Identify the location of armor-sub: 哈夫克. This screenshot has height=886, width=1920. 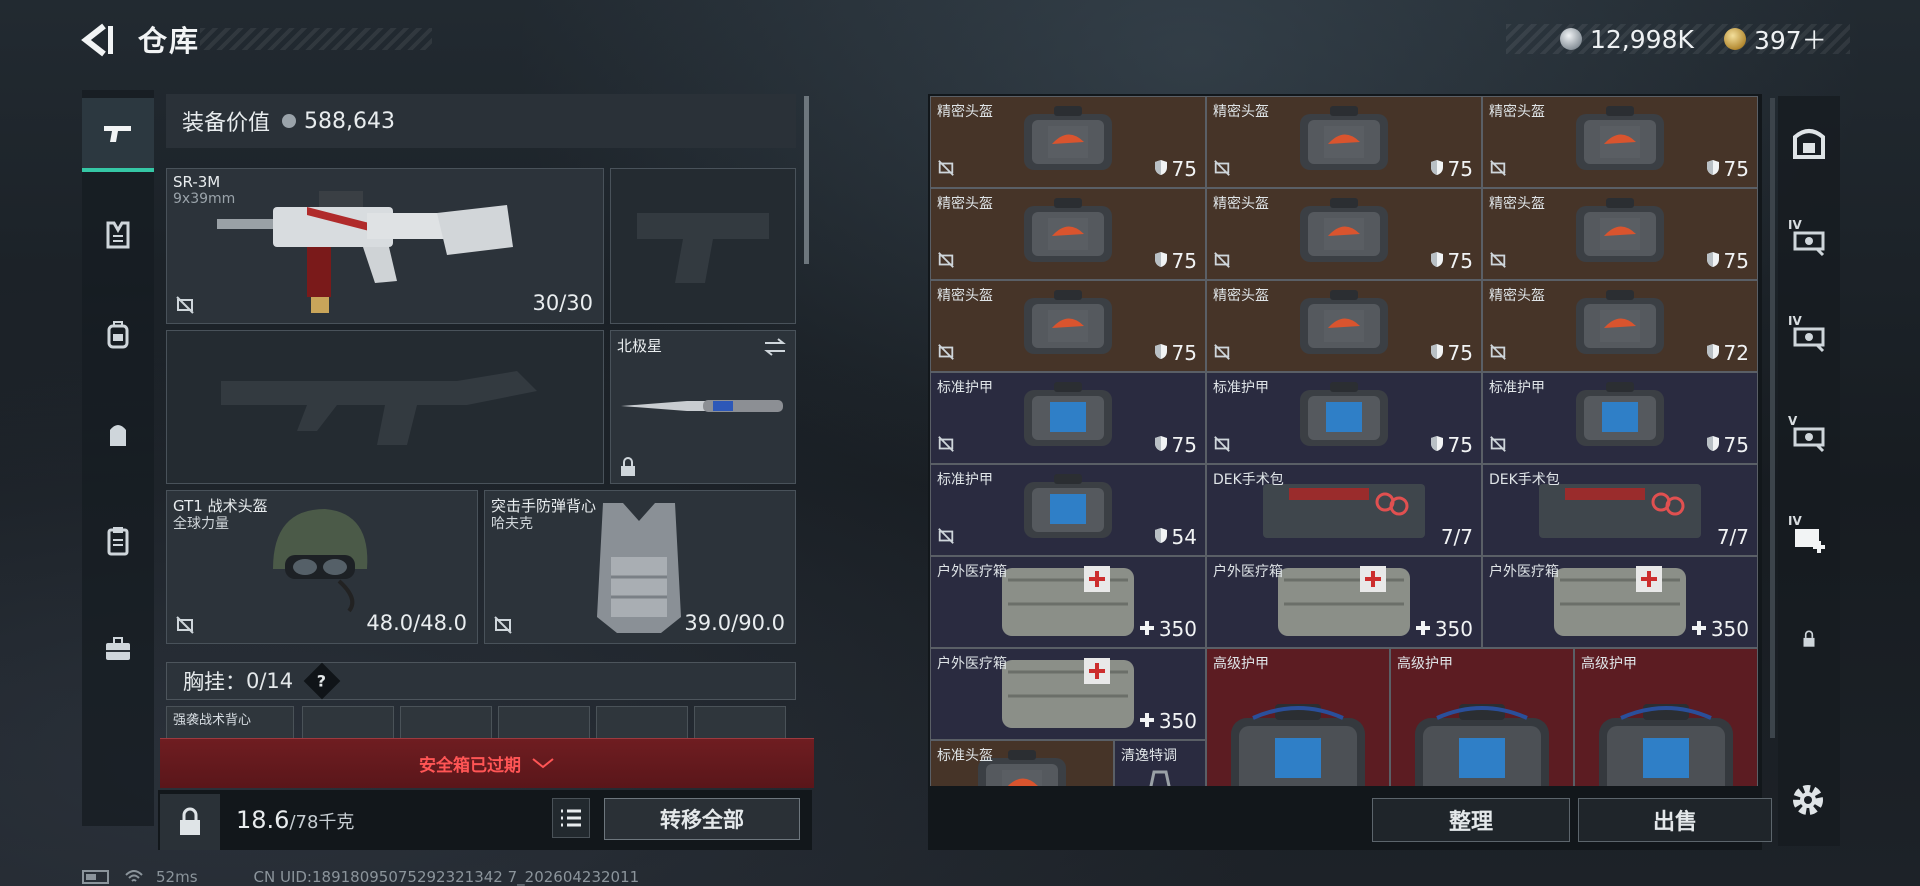
(512, 524).